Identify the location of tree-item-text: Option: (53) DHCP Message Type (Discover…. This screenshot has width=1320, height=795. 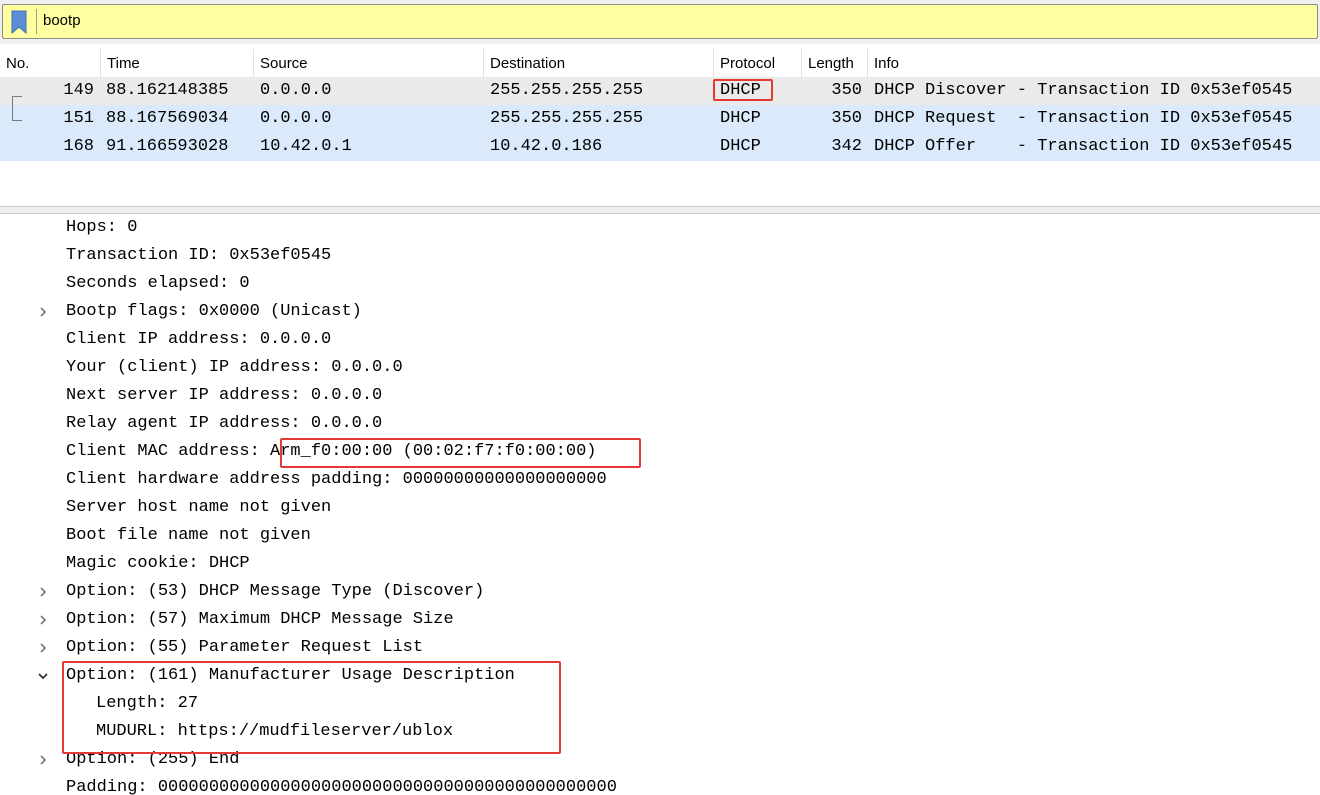
(275, 591).